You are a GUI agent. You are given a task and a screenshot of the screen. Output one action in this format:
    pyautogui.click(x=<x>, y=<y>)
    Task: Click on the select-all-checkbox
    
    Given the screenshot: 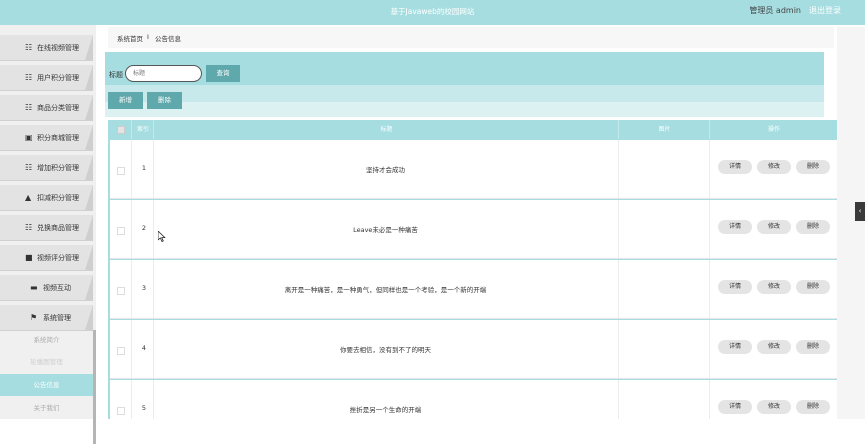 What is the action you would take?
    pyautogui.click(x=121, y=130)
    